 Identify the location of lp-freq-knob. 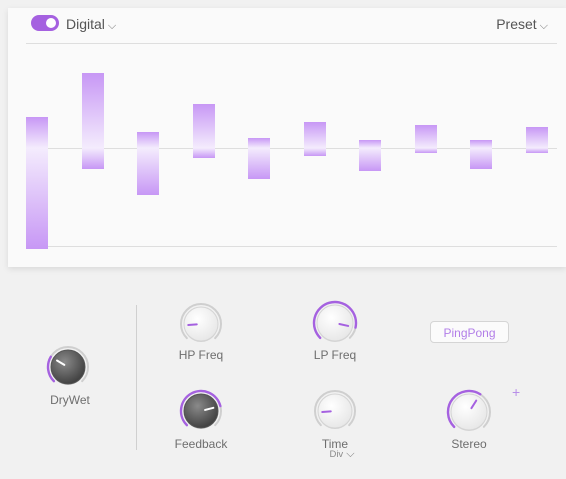
(335, 325).